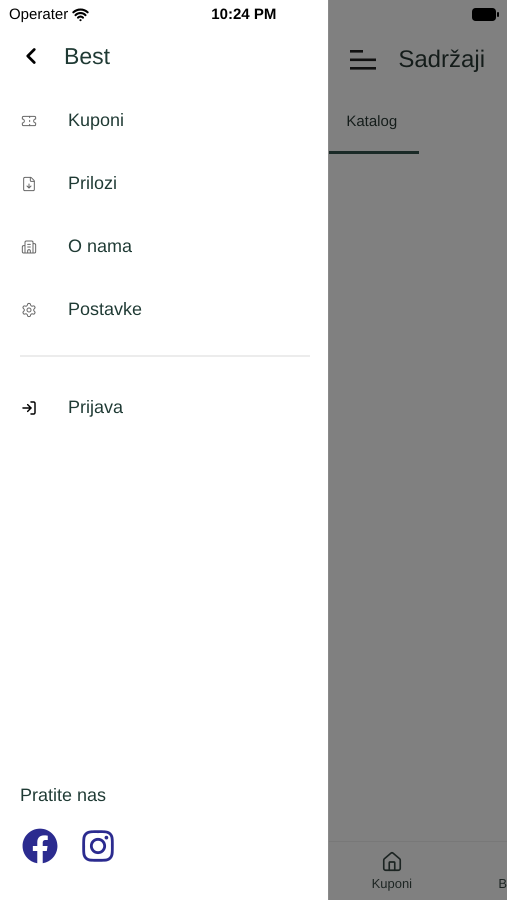  I want to click on battery-icon, so click(485, 14).